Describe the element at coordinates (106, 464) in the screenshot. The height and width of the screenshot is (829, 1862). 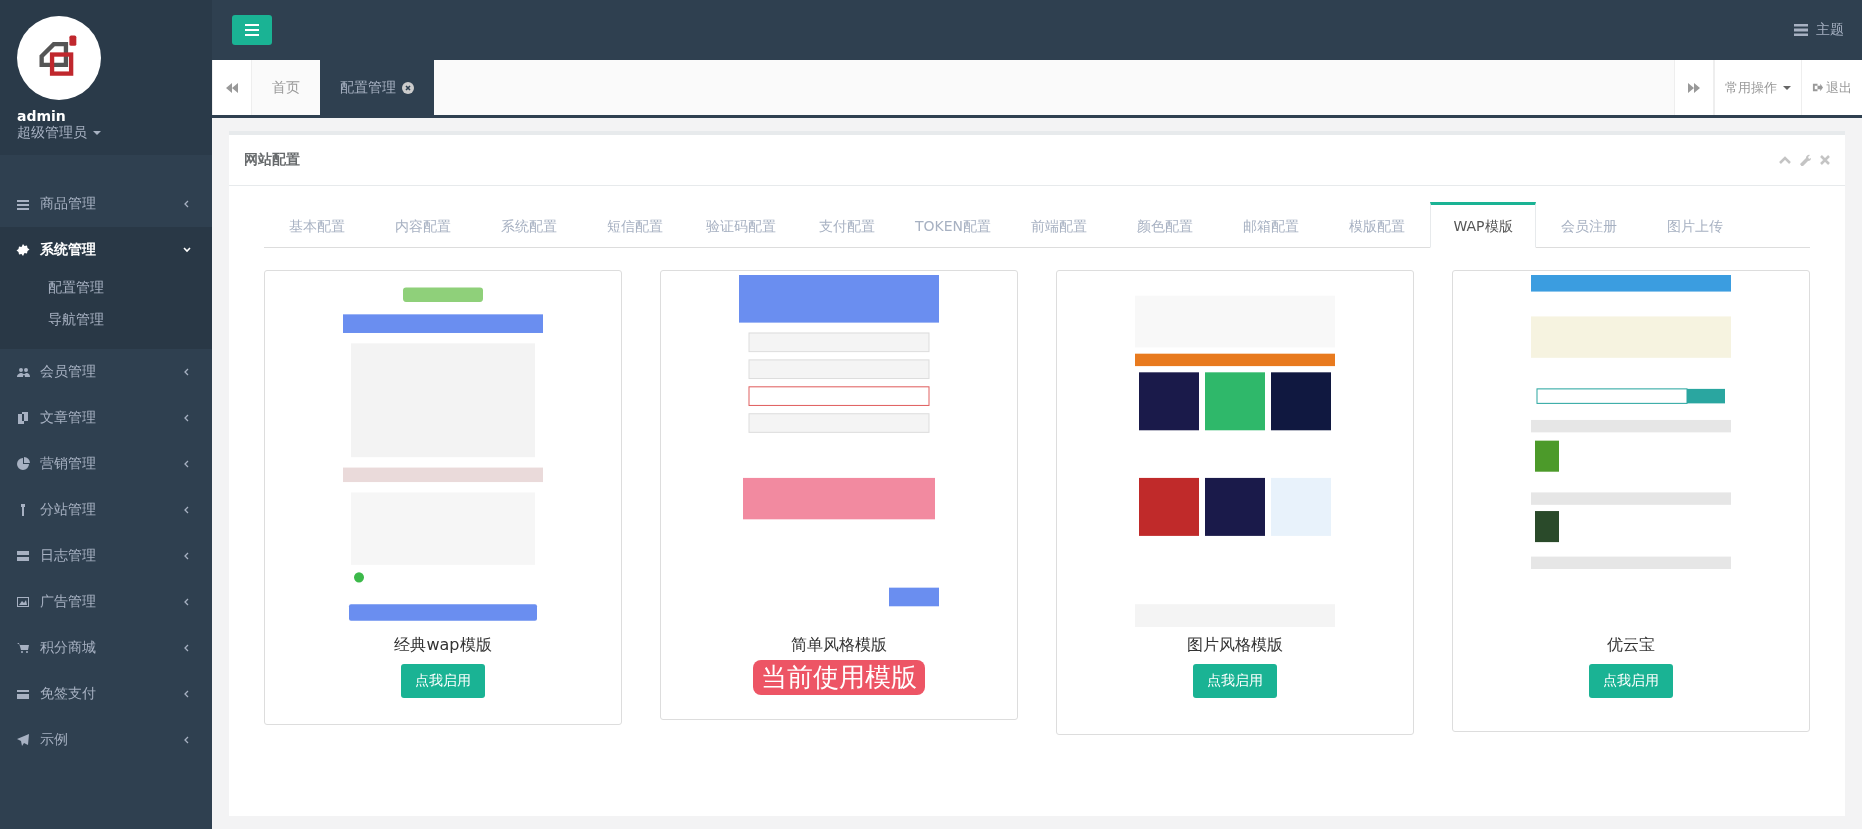
I see `nav-item: 营销管理` at that location.